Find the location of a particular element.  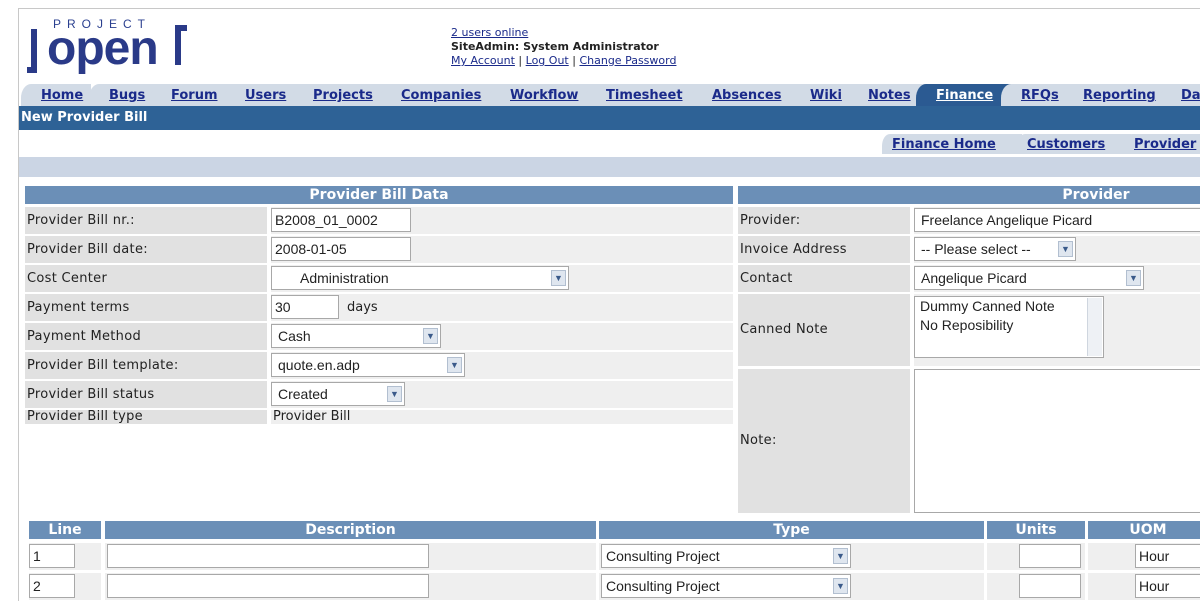

row-cost-center: Cost Center Administration ▼ is located at coordinates (379, 279).